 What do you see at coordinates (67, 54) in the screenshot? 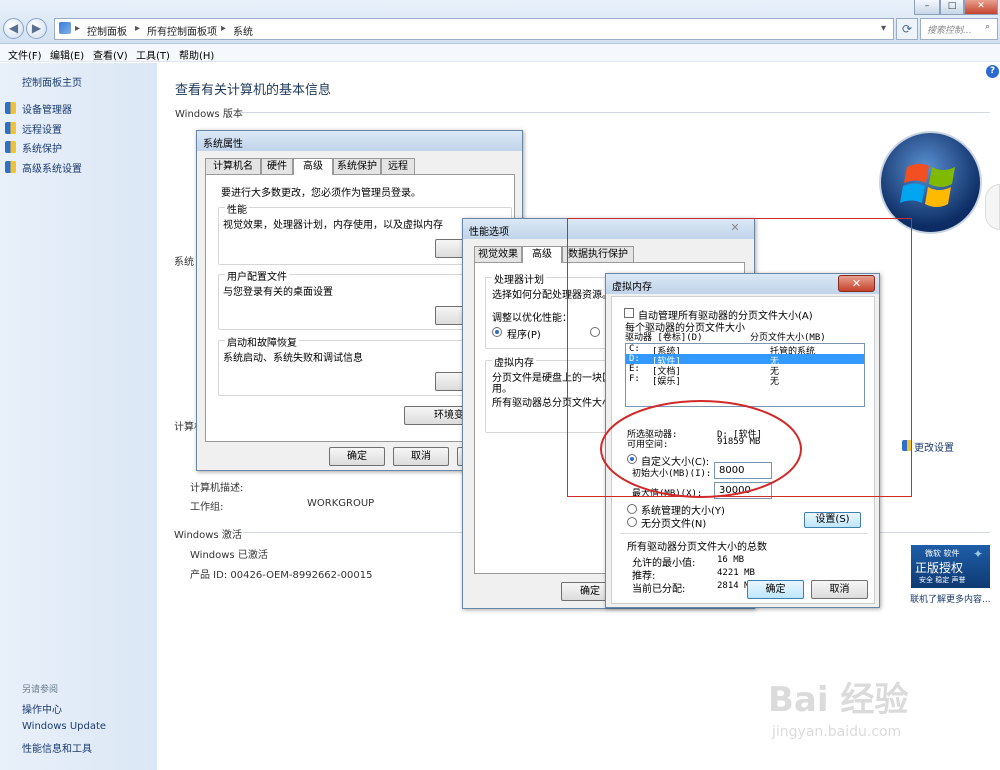
I see `menu-edit: 编辑(E)` at bounding box center [67, 54].